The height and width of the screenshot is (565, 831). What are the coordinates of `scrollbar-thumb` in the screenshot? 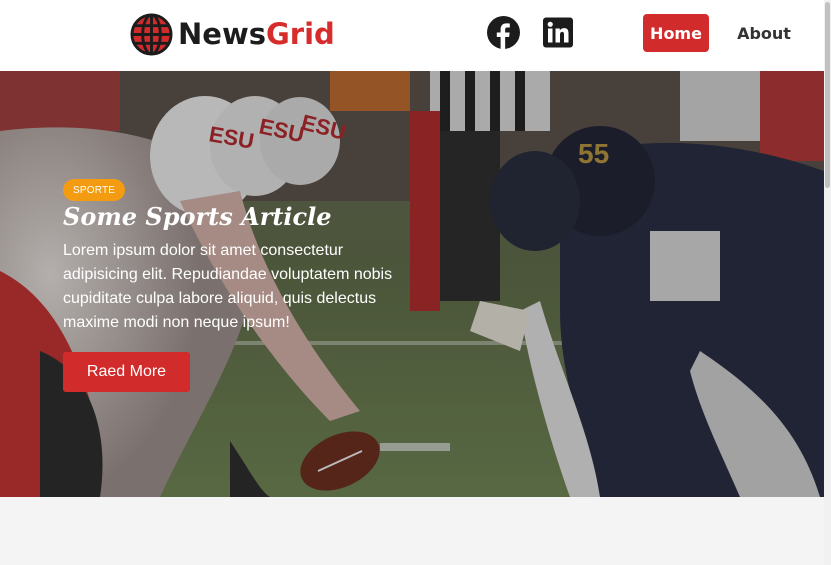 It's located at (827, 95).